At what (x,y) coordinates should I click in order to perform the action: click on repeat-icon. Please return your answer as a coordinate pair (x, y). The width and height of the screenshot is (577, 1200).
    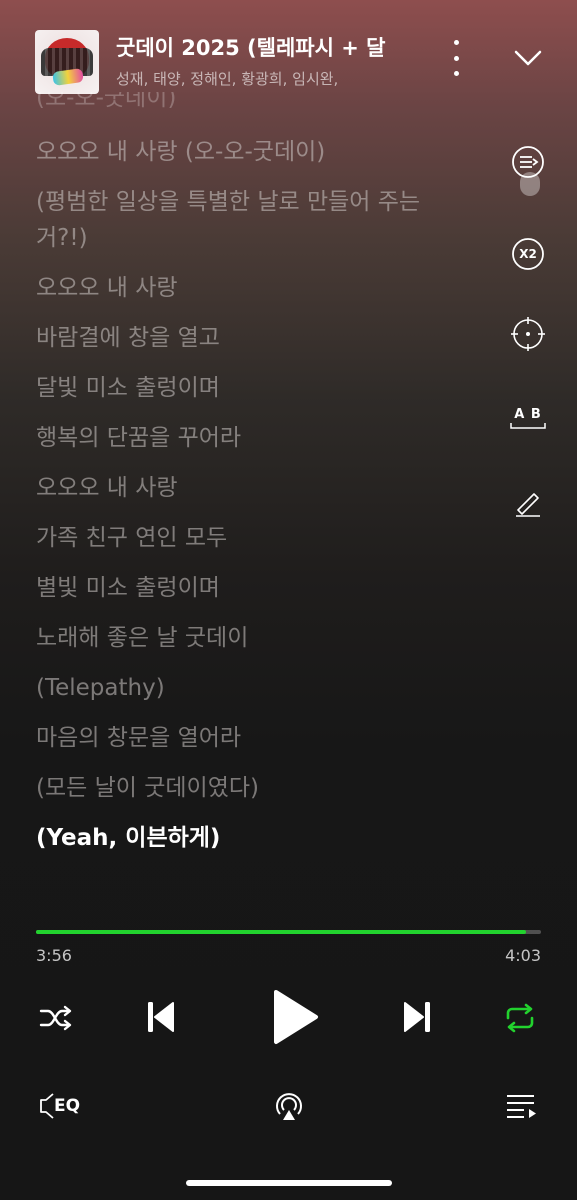
    Looking at the image, I should click on (520, 1018).